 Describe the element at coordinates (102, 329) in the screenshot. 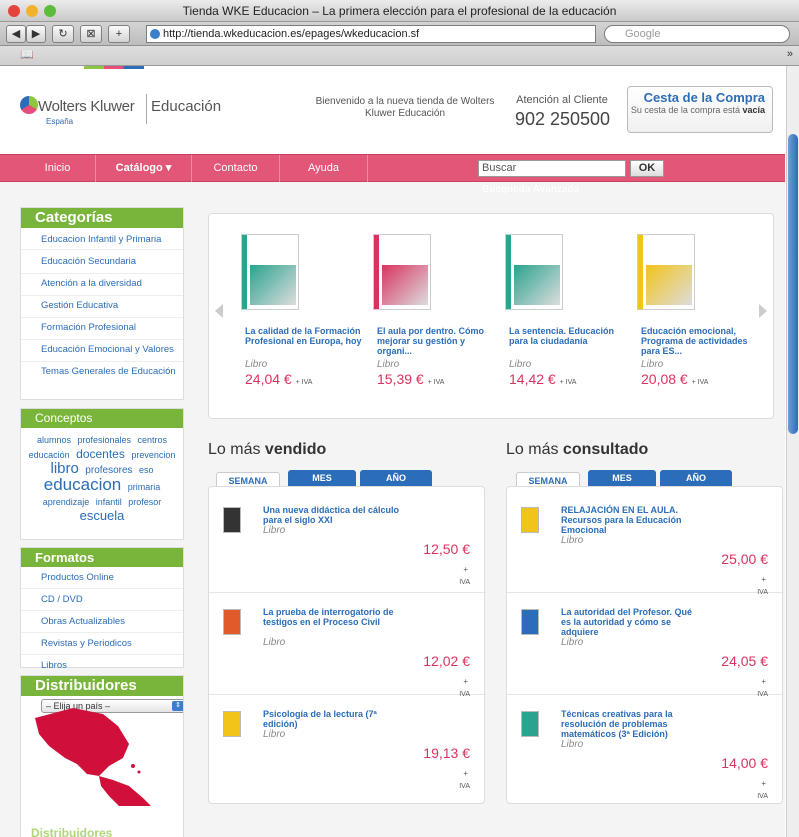

I see `category-link: Formación Profesional` at that location.